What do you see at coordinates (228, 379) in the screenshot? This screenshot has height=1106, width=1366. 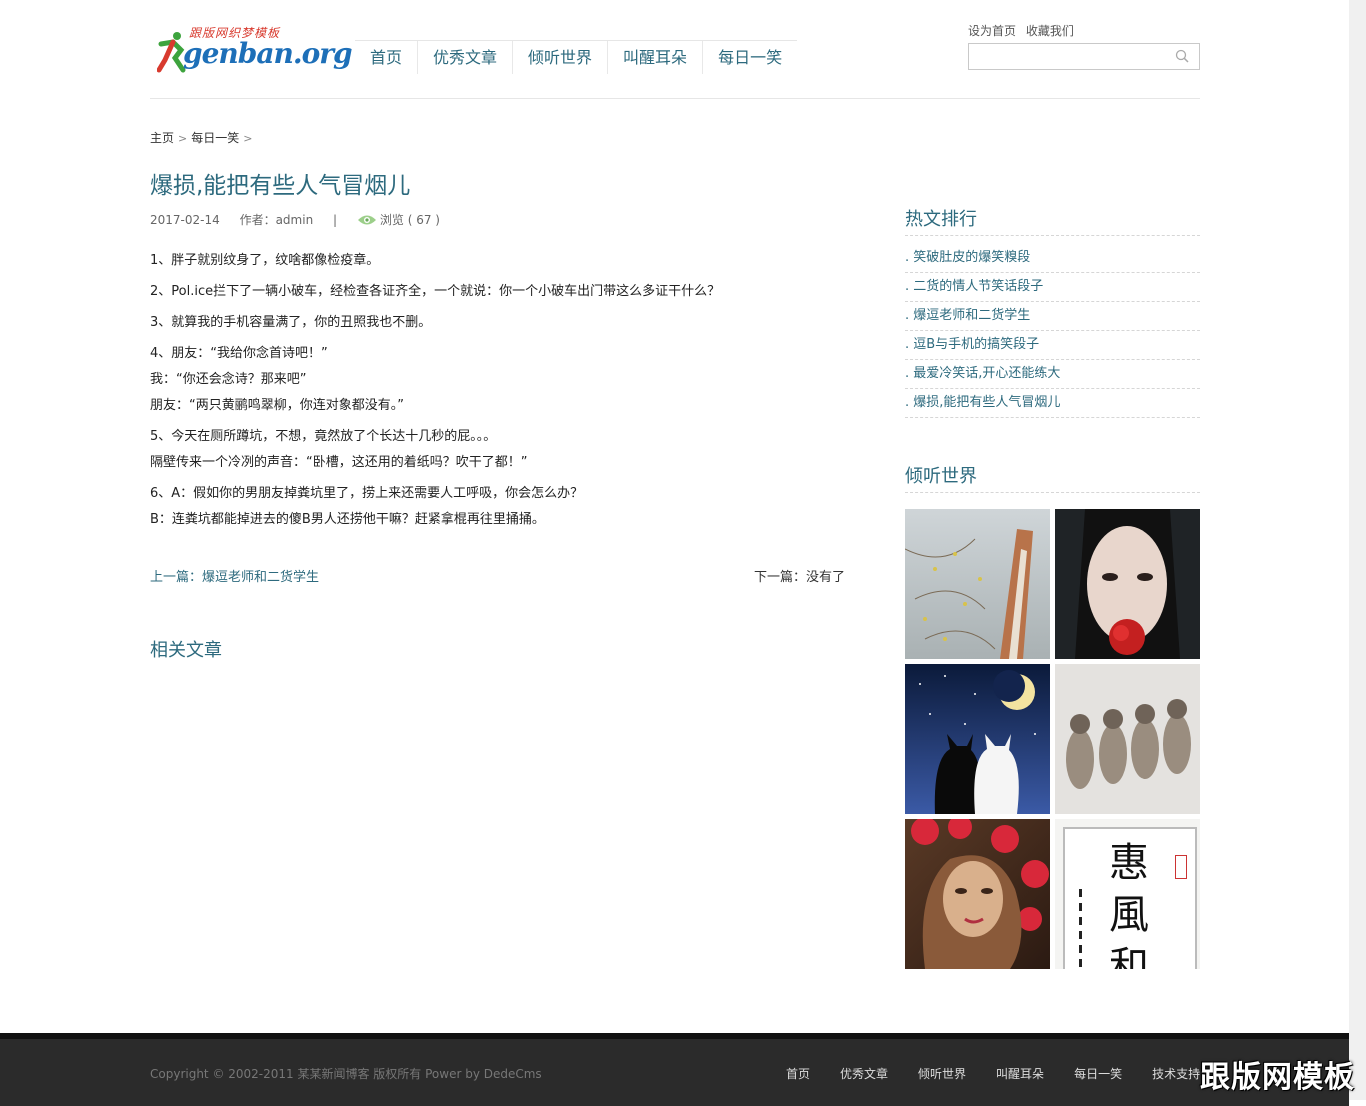 I see `paragraph-line: 我：“你还会念诗？那来吧”` at bounding box center [228, 379].